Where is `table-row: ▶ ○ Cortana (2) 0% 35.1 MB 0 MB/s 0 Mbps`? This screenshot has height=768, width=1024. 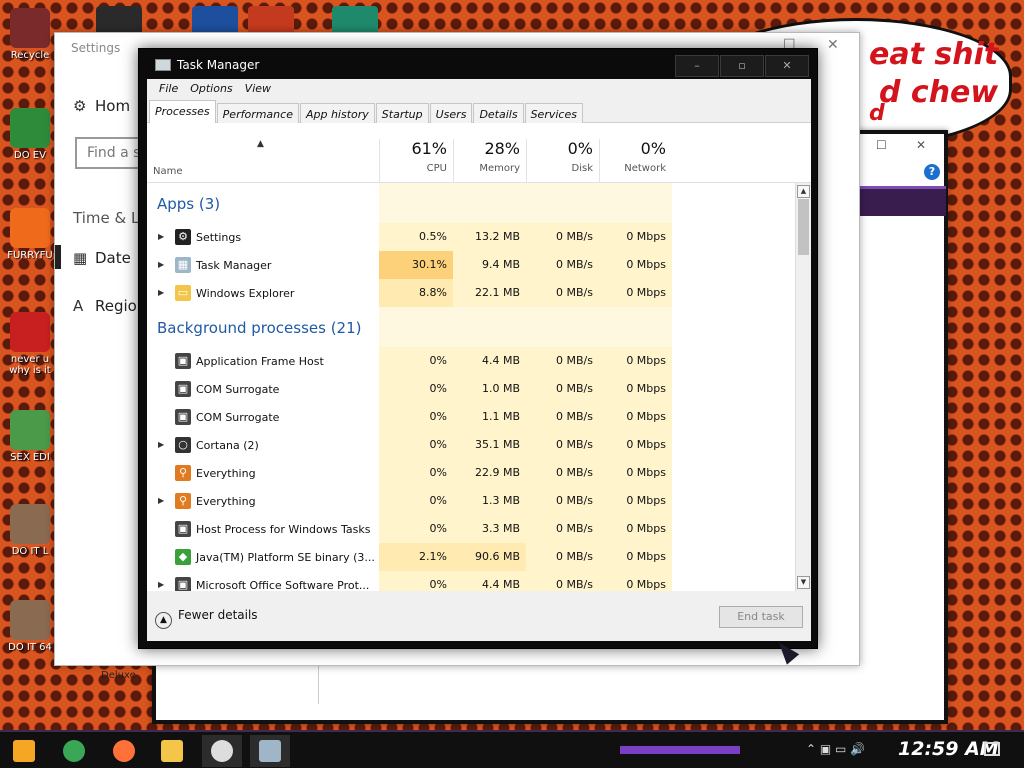 table-row: ▶ ○ Cortana (2) 0% 35.1 MB 0 MB/s 0 Mbps is located at coordinates (471, 445).